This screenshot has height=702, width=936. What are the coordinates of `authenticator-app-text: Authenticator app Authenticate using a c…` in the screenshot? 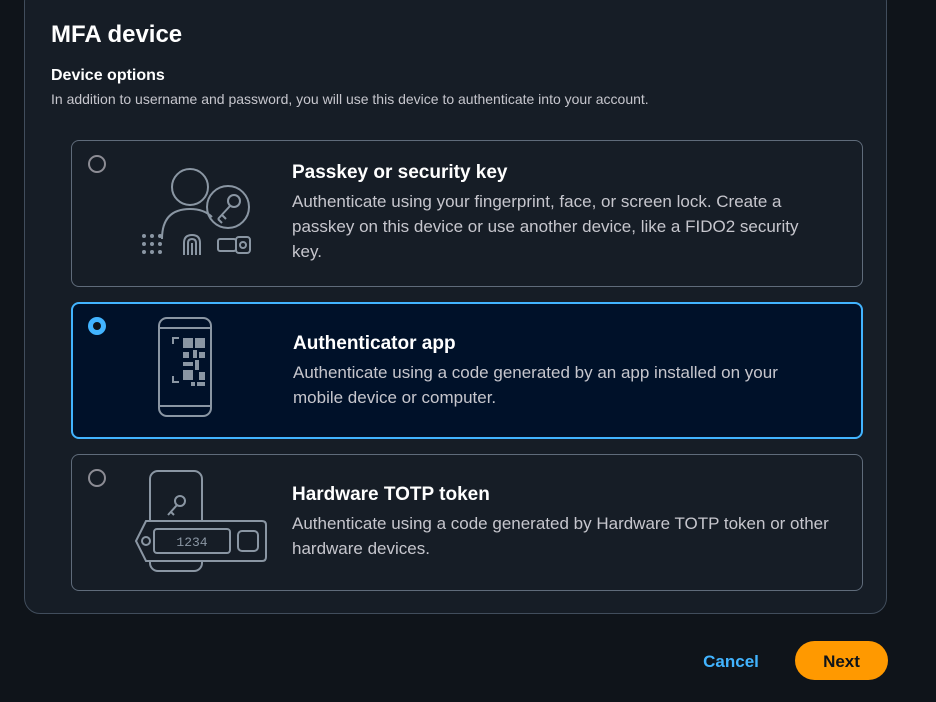 It's located at (562, 371).